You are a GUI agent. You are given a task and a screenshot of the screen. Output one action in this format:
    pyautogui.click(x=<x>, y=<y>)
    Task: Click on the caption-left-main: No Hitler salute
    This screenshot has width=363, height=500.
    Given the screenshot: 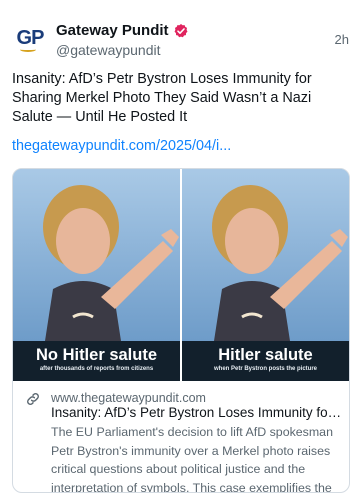 What is the action you would take?
    pyautogui.click(x=96, y=355)
    